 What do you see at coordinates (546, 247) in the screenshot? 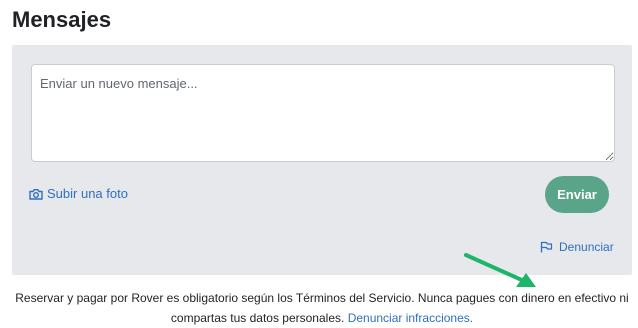
I see `flag-icon` at bounding box center [546, 247].